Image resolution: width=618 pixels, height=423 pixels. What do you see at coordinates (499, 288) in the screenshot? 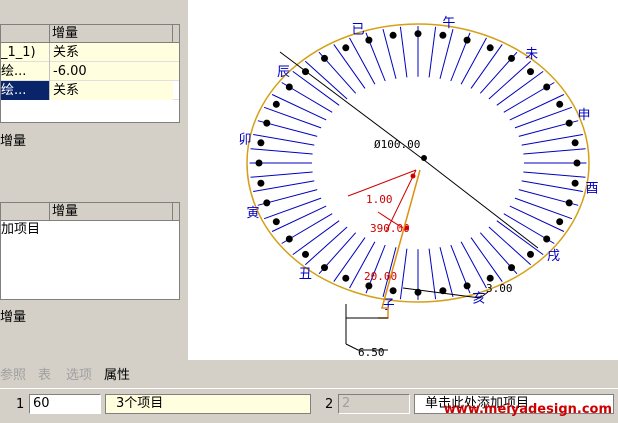
I see `dimension-value: 3.00` at bounding box center [499, 288].